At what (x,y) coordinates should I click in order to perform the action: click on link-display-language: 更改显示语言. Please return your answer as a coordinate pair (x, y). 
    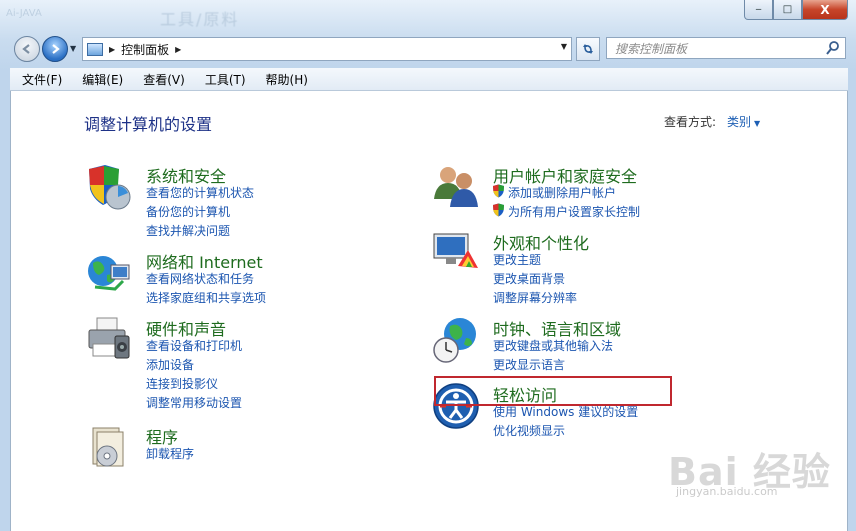
    Looking at the image, I should click on (529, 364).